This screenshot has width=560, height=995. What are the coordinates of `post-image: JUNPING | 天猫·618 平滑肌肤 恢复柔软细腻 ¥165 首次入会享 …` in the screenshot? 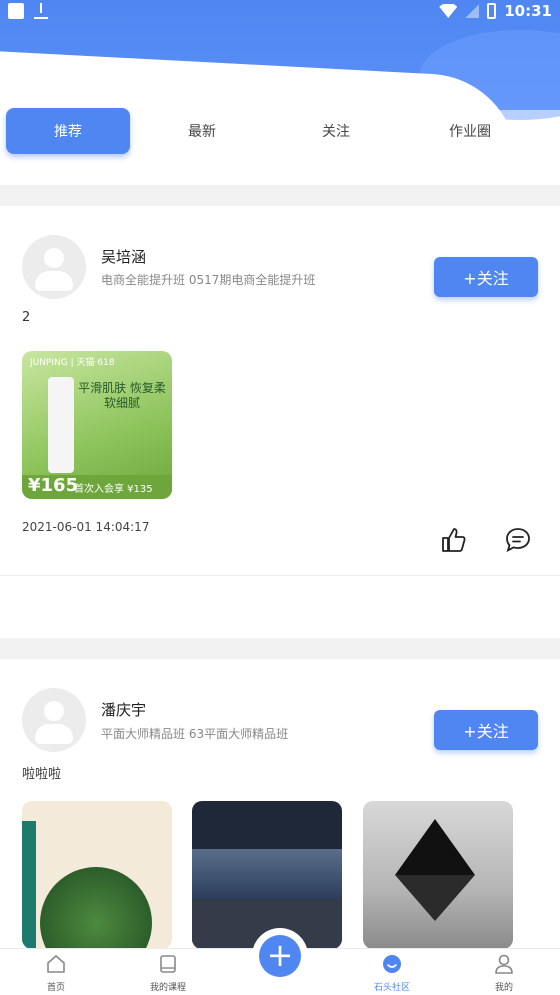 It's located at (97, 425).